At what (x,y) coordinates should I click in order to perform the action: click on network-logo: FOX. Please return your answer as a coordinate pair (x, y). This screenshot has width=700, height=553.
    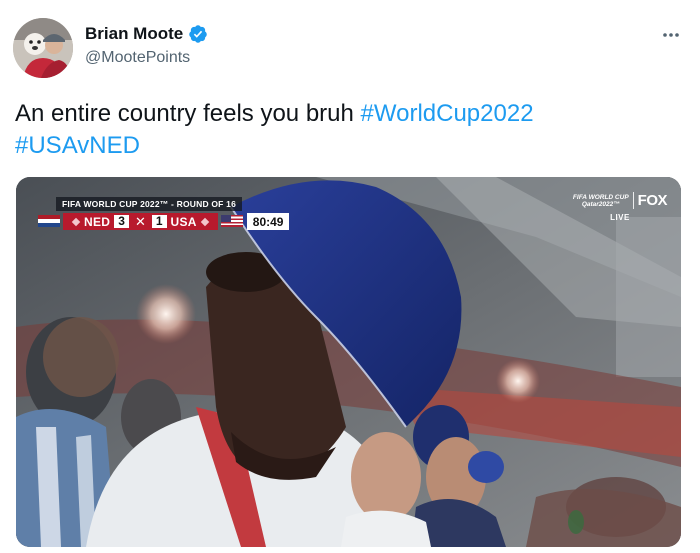
    Looking at the image, I should click on (652, 200).